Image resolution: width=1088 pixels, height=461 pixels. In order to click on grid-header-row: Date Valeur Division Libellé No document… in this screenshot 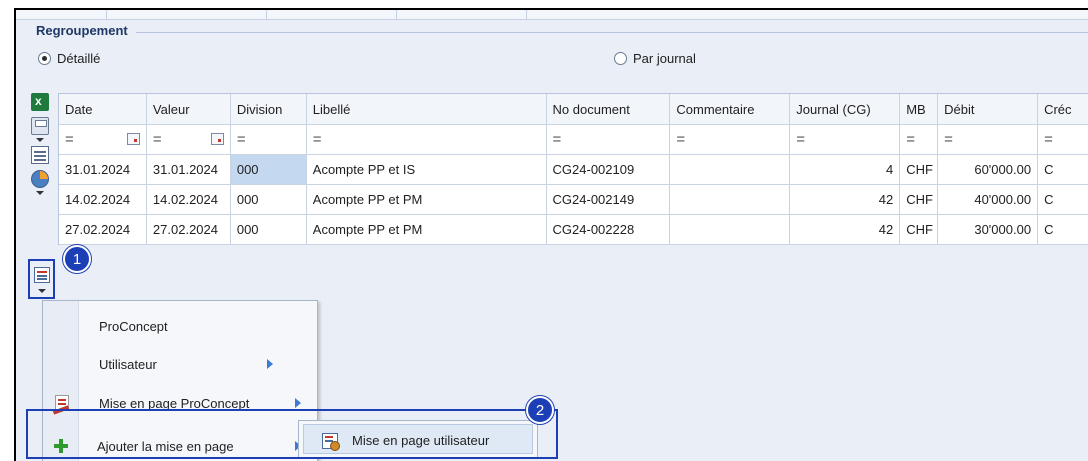, I will do `click(573, 109)`.